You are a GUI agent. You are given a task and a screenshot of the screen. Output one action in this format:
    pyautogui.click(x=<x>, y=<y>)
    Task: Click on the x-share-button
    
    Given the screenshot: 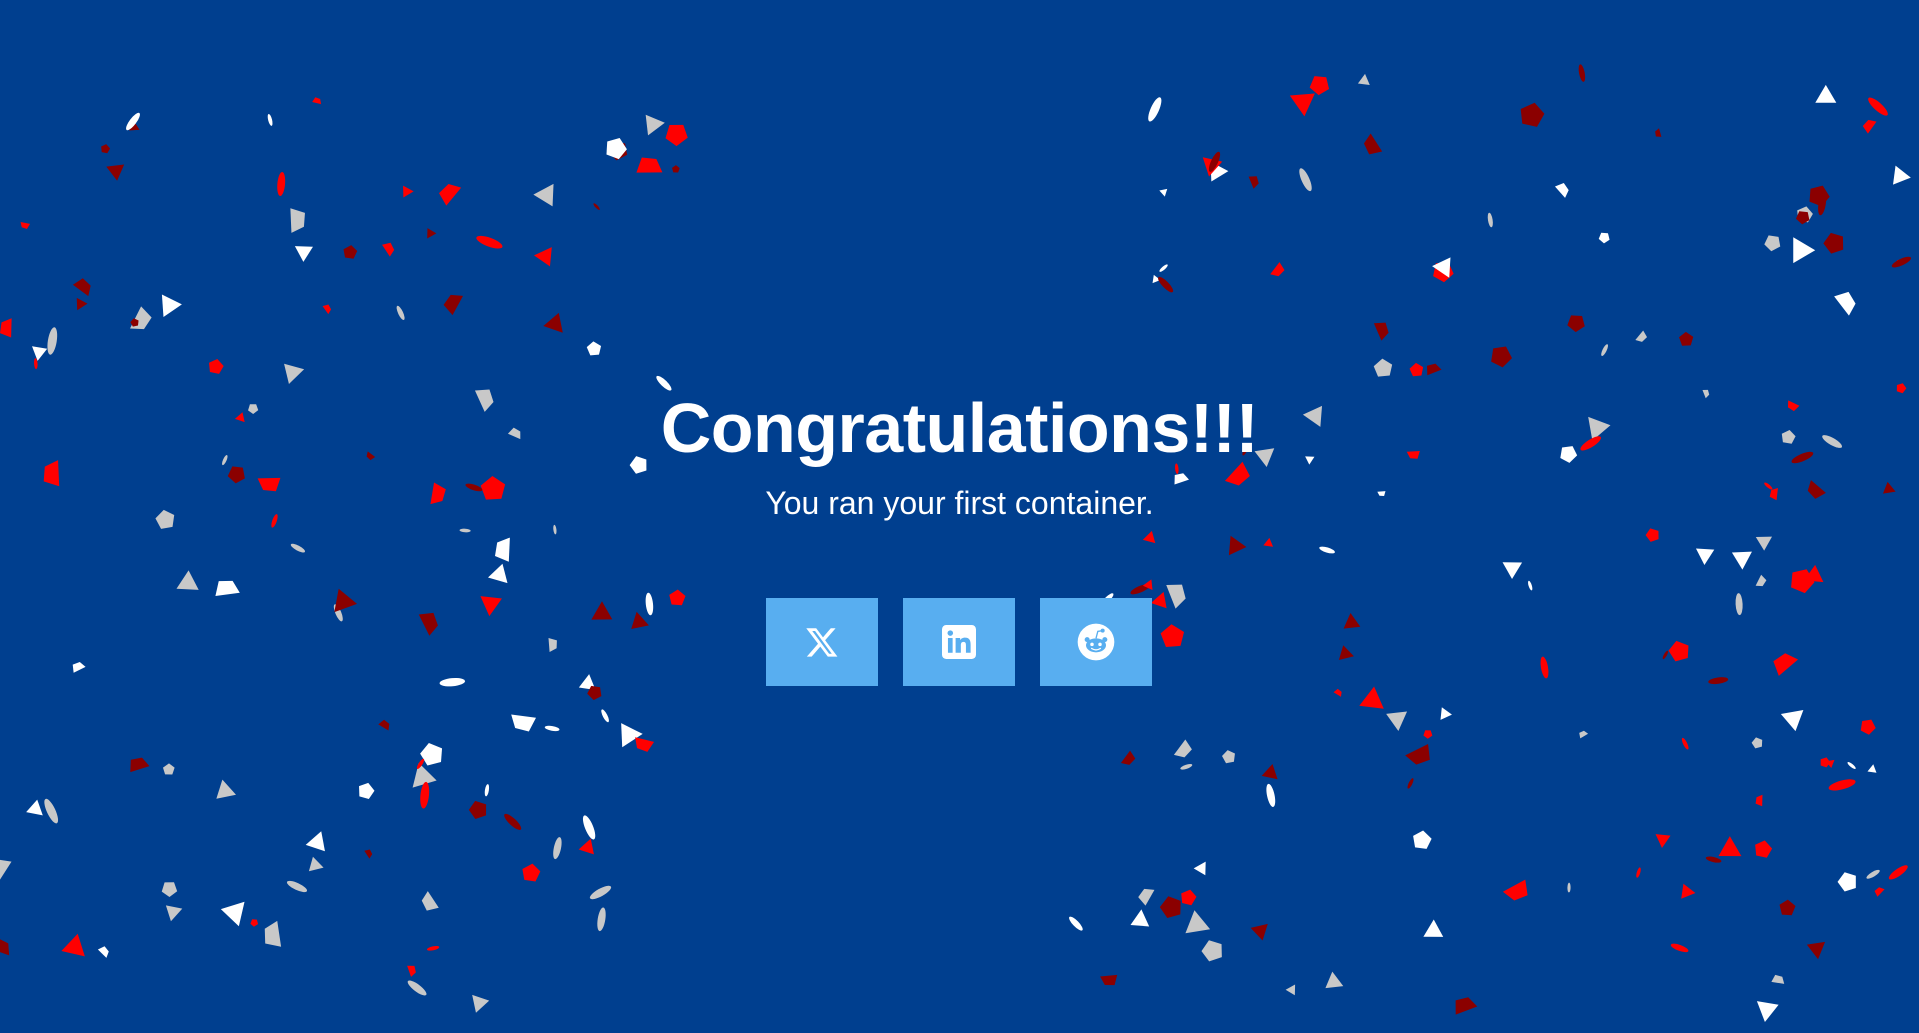 What is the action you would take?
    pyautogui.click(x=822, y=642)
    